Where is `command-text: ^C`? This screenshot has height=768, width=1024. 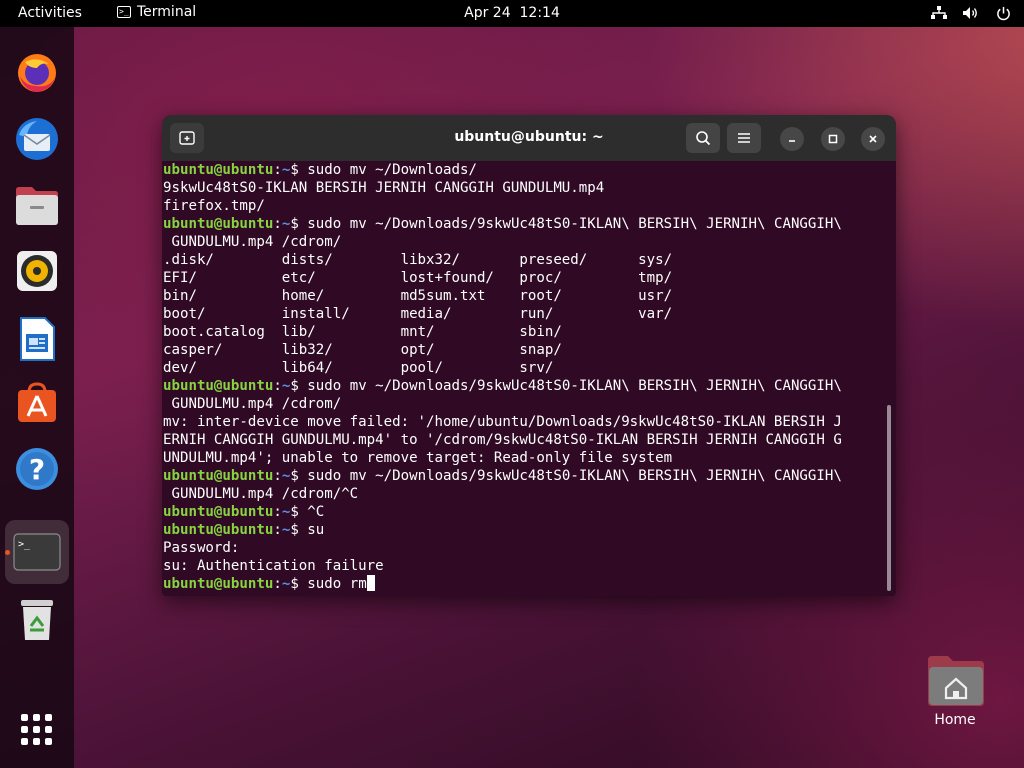
command-text: ^C is located at coordinates (316, 512).